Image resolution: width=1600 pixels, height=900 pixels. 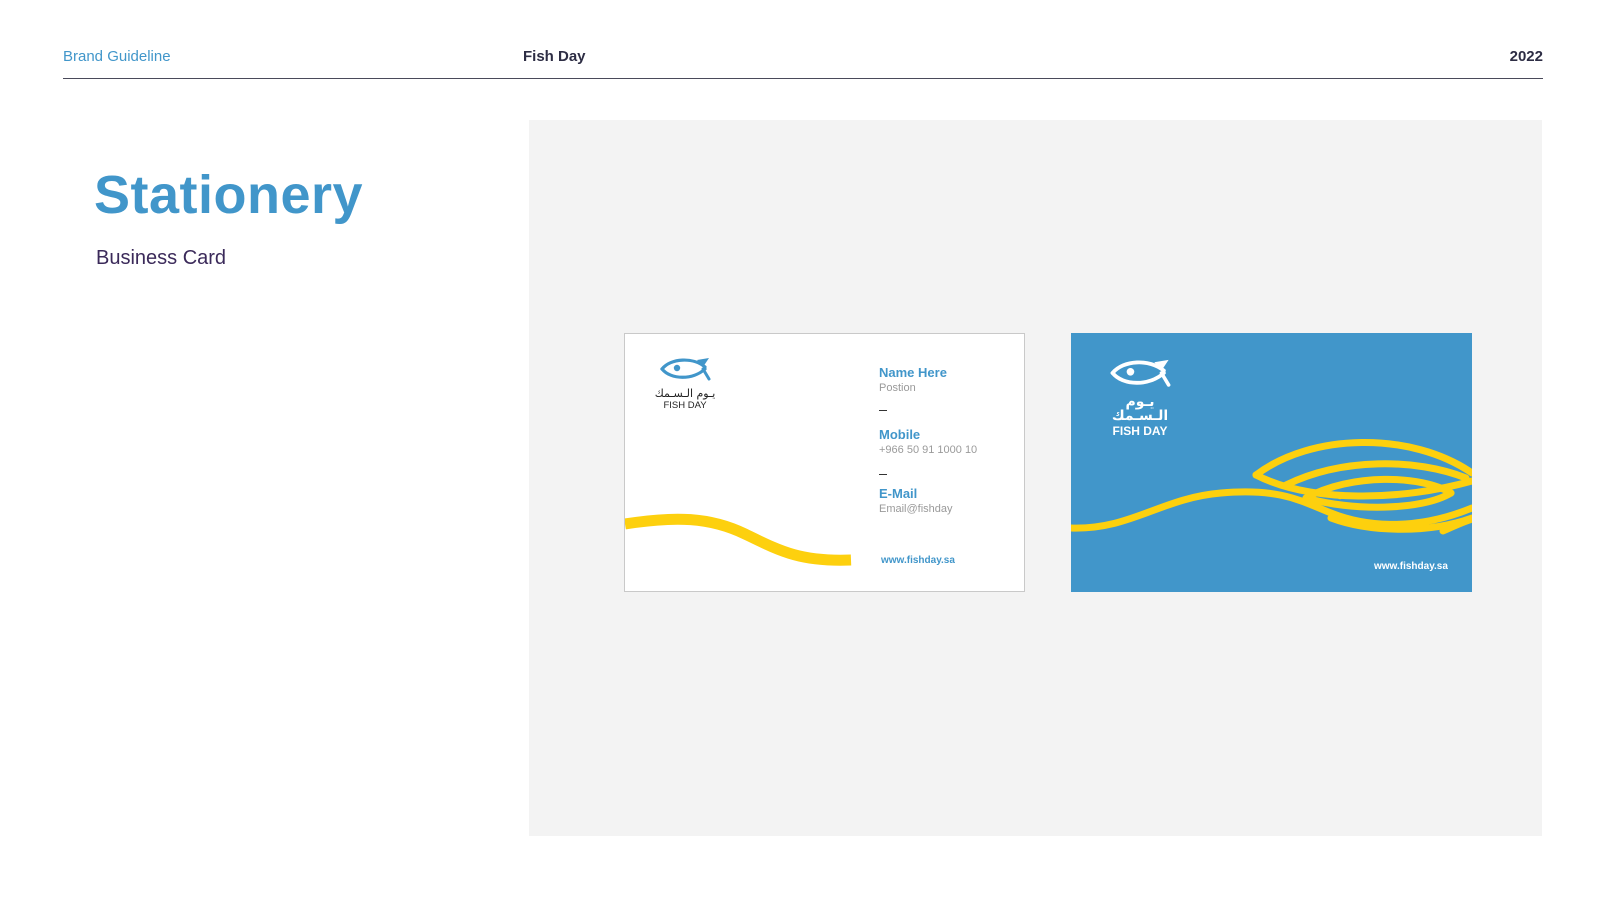 What do you see at coordinates (685, 383) in the screenshot?
I see `front-logo: يـوم الـسـمك FISH DAY` at bounding box center [685, 383].